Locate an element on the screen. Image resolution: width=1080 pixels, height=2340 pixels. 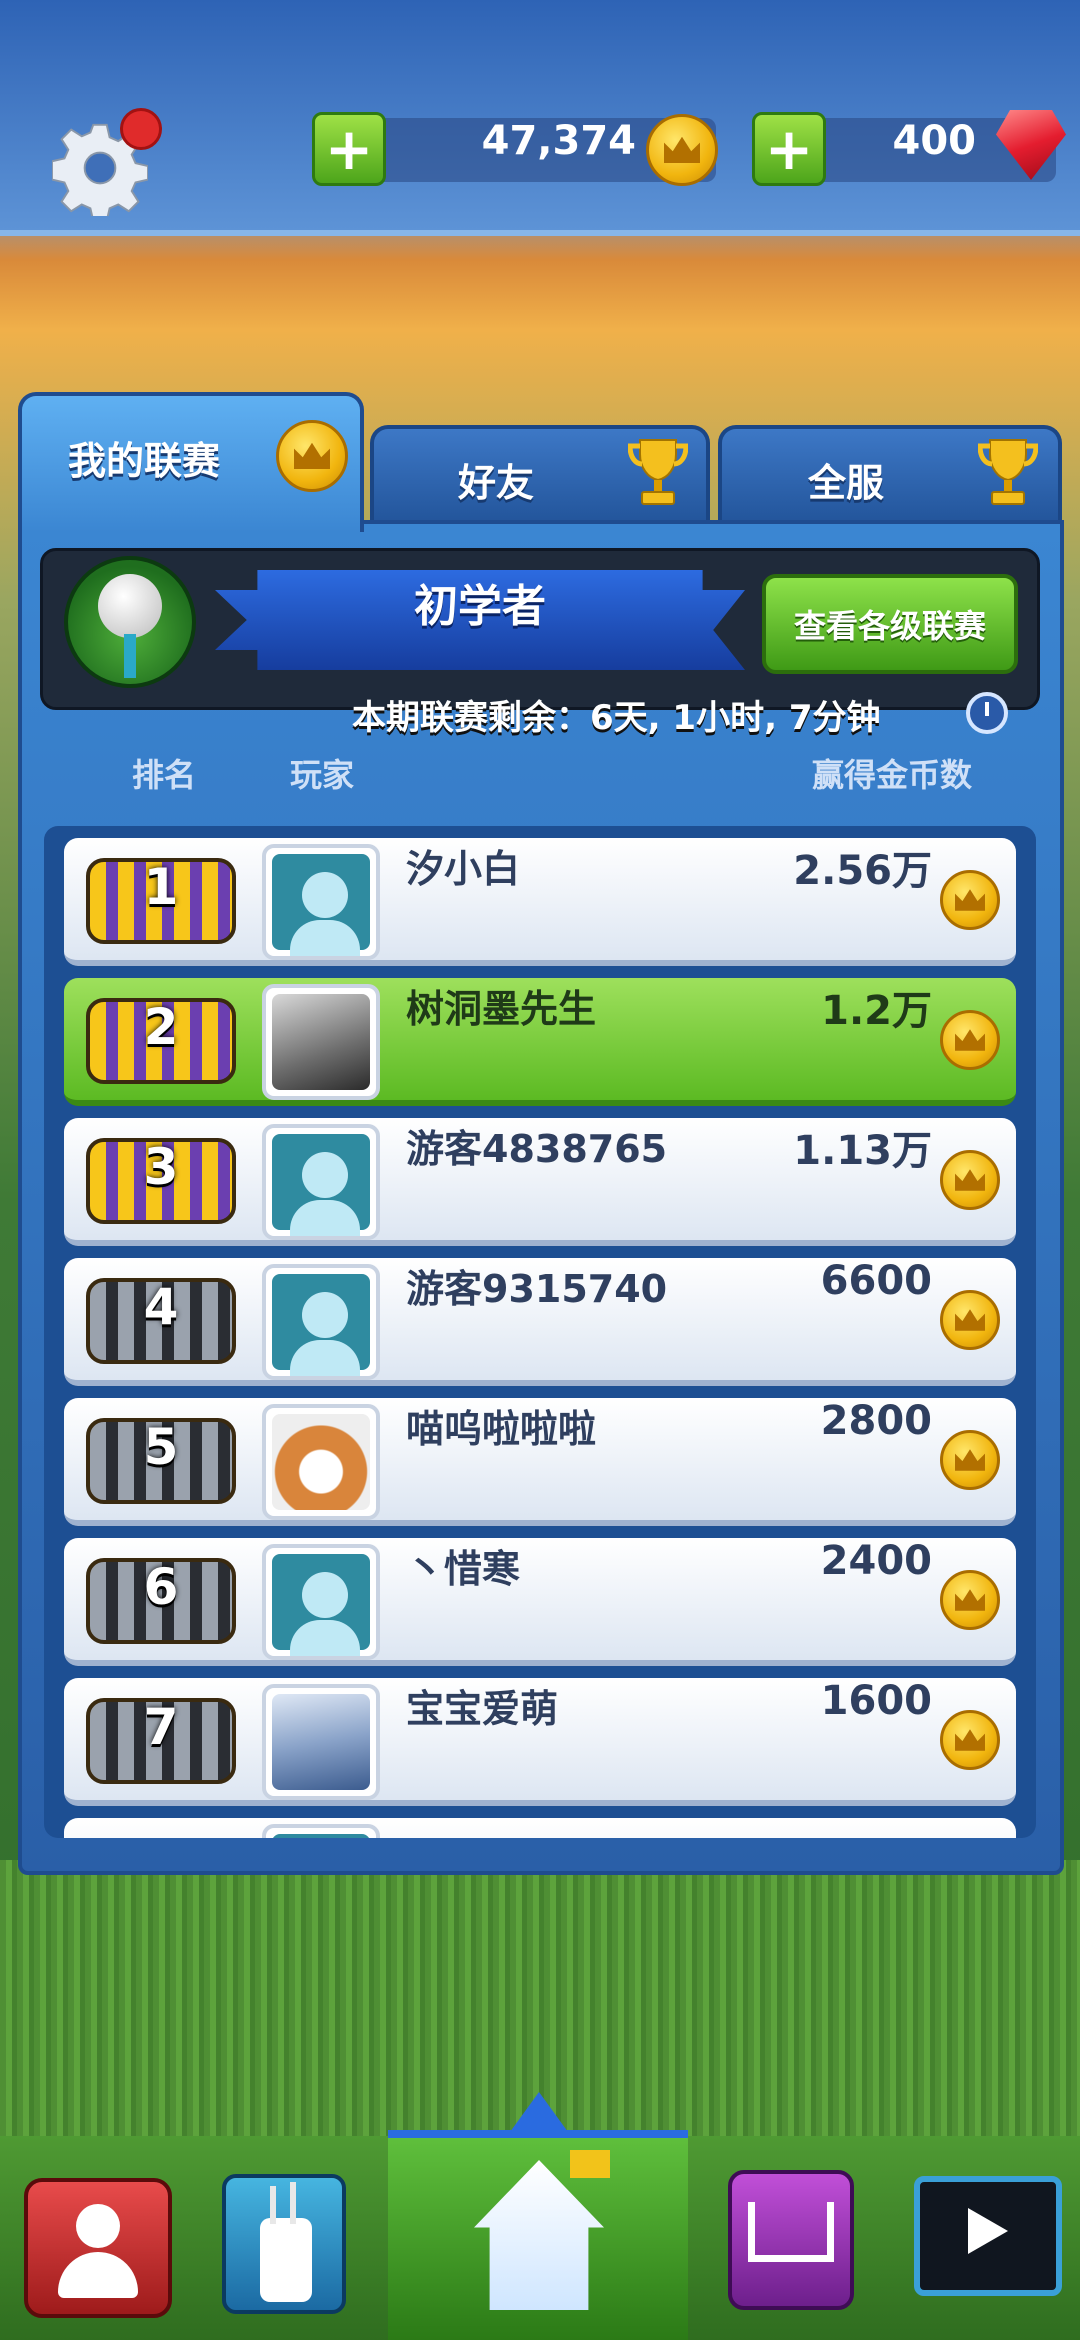
player-name: 喵呜啦啦啦 is located at coordinates (501, 1429).